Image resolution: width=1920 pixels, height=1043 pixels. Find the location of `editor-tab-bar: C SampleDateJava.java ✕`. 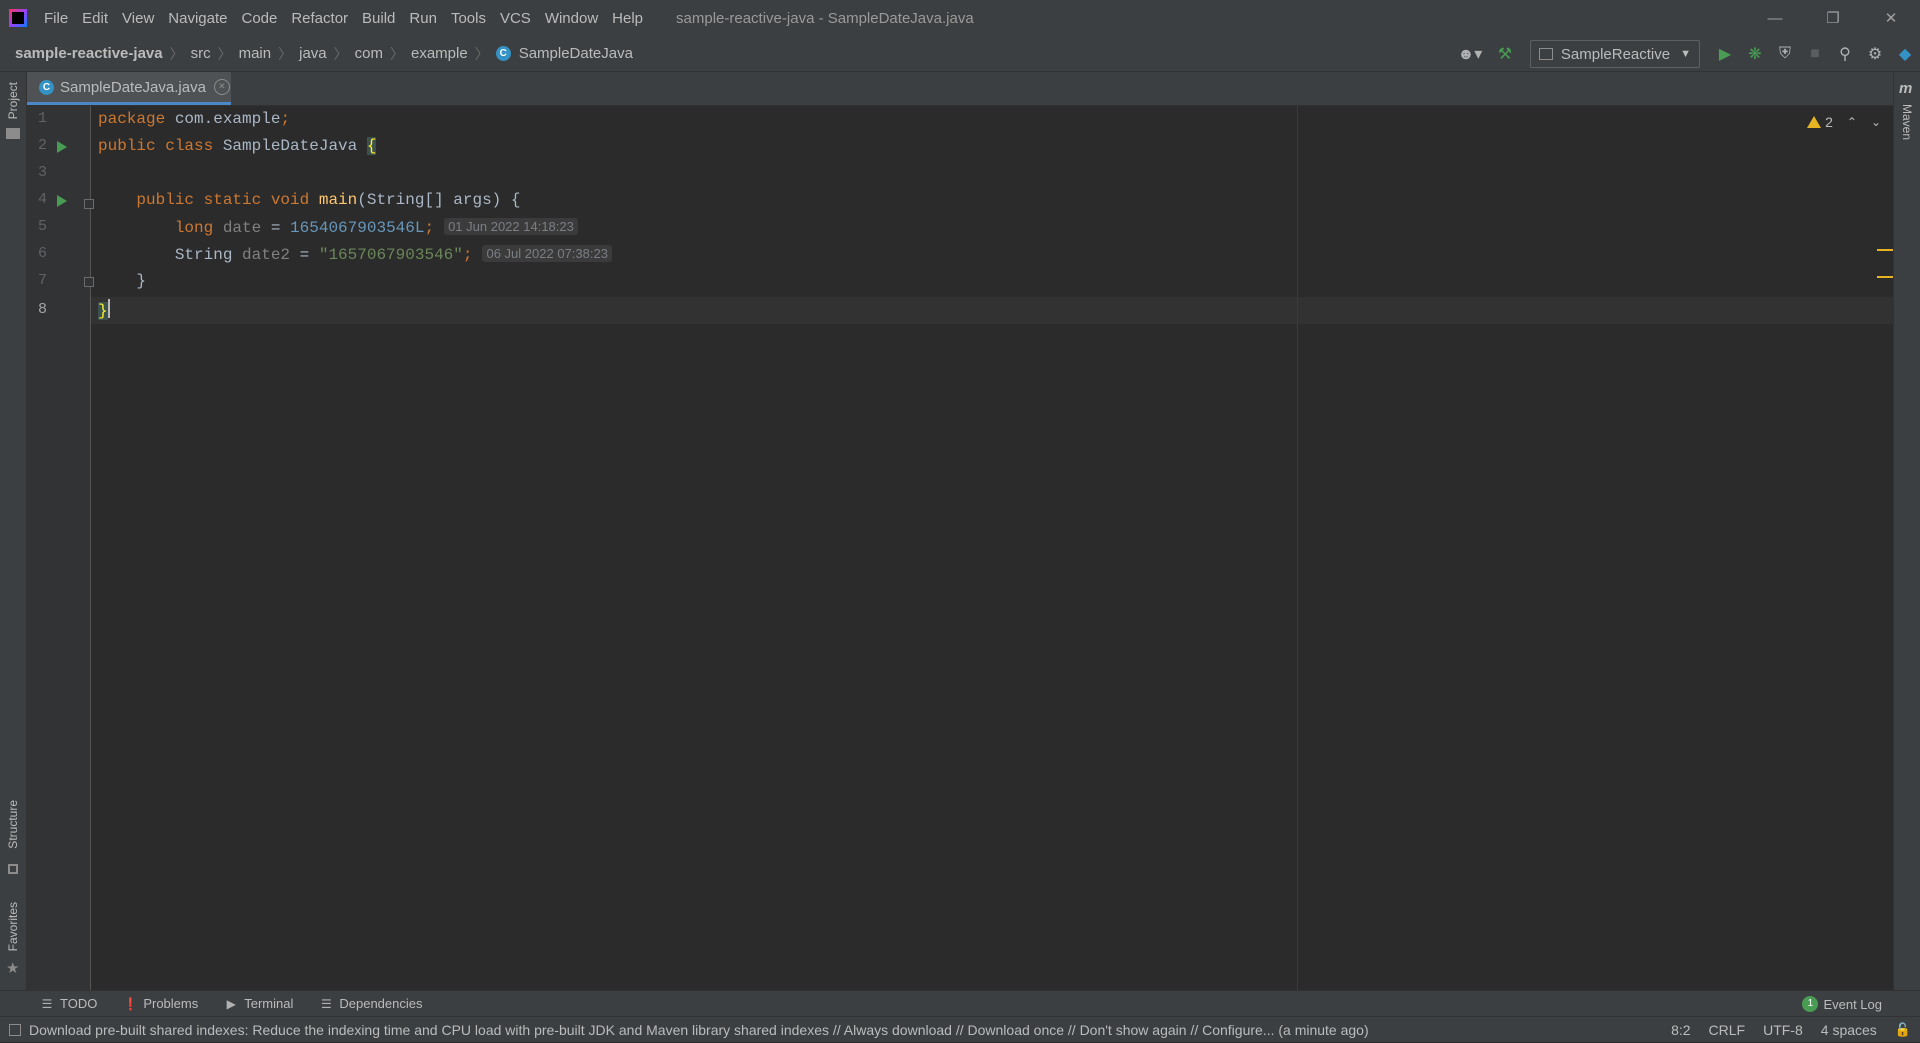

editor-tab-bar: C SampleDateJava.java ✕ is located at coordinates (960, 89).